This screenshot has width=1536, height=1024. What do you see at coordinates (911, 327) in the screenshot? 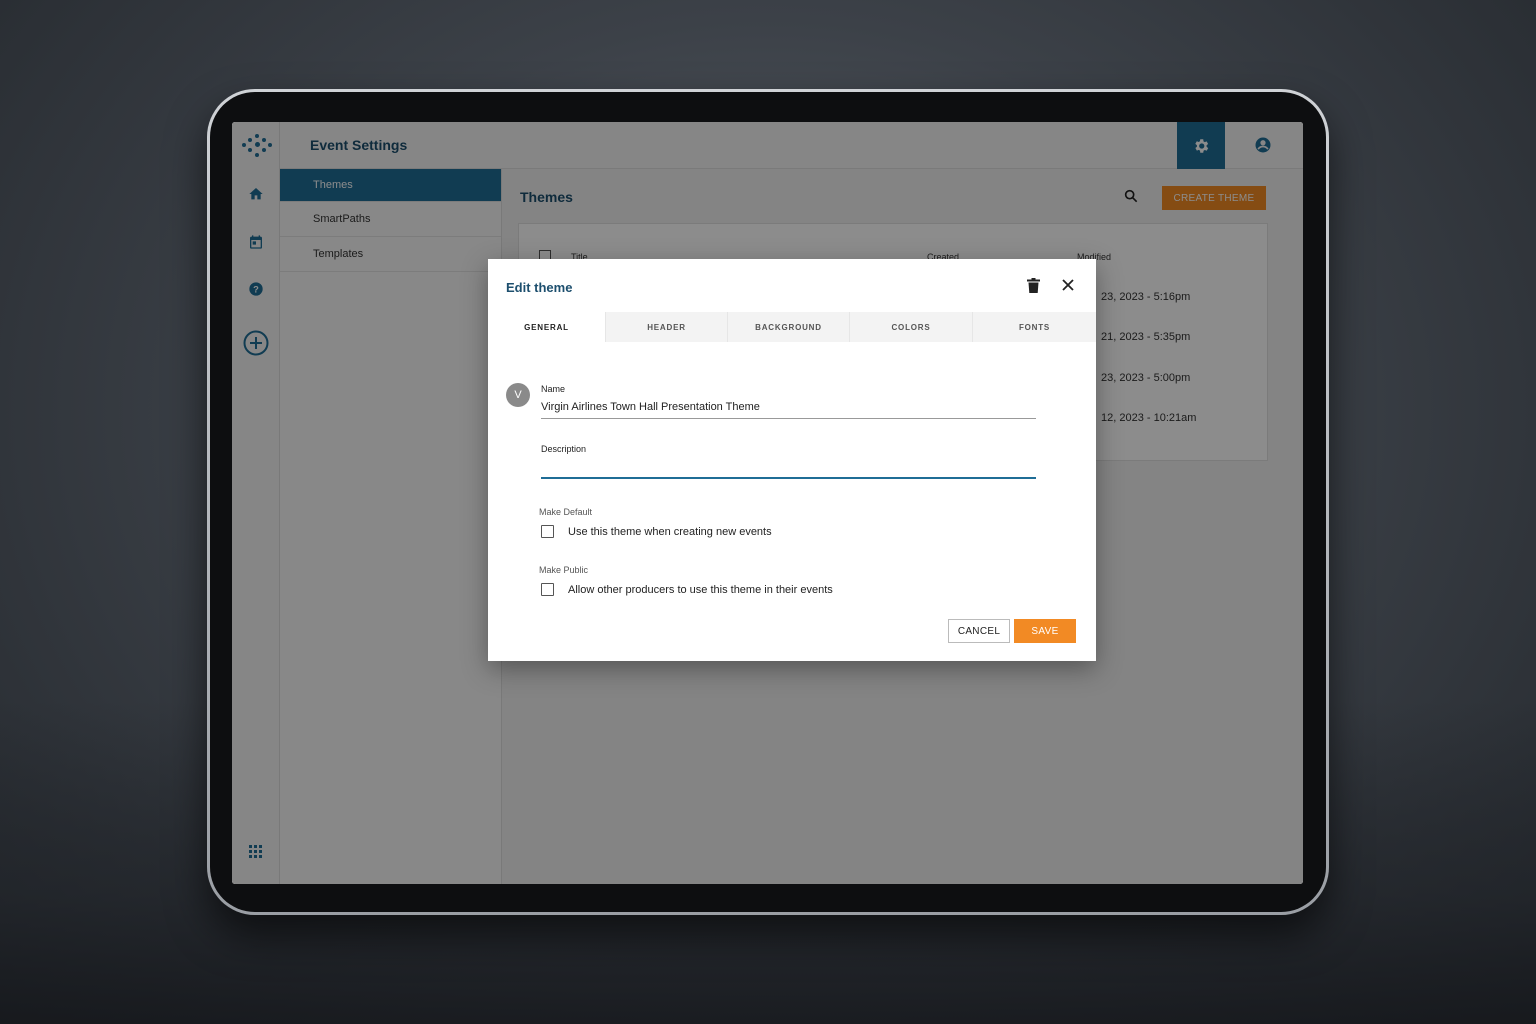
I see `tab-colors: COLORS` at bounding box center [911, 327].